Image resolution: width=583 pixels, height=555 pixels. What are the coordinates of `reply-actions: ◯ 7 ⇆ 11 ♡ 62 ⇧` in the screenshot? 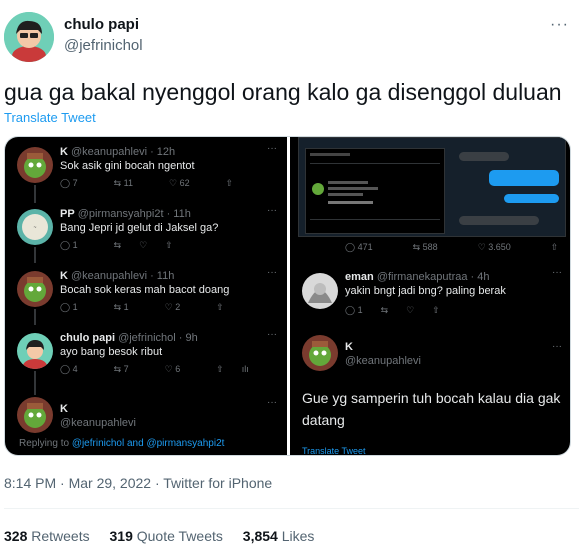 It's located at (155, 183).